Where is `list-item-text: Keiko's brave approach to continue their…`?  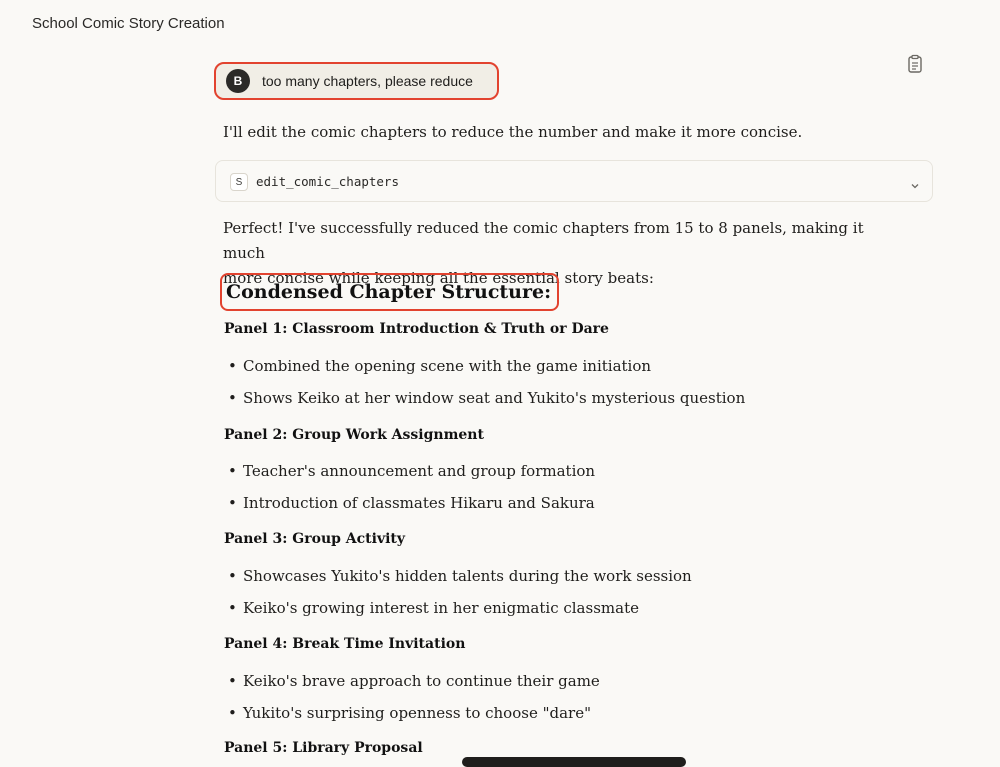 list-item-text: Keiko's brave approach to continue their… is located at coordinates (421, 681).